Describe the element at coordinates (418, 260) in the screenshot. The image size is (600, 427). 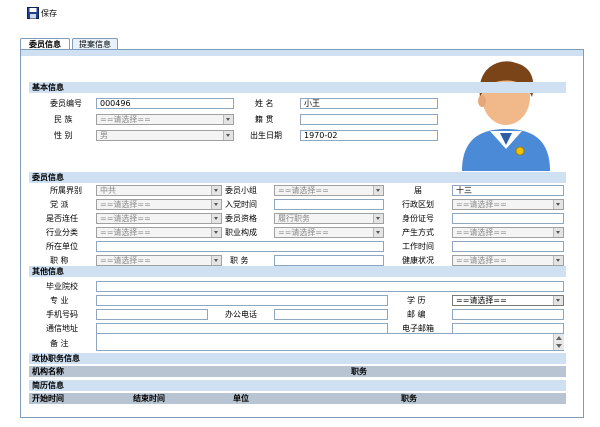
I see `health-label: 健康状况` at that location.